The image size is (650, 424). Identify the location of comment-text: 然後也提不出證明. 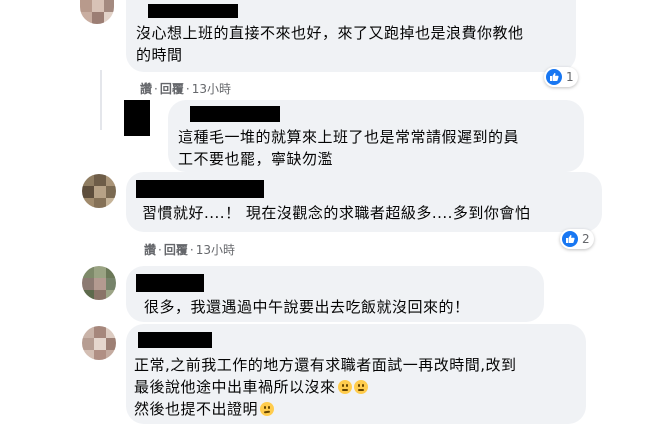
(196, 409).